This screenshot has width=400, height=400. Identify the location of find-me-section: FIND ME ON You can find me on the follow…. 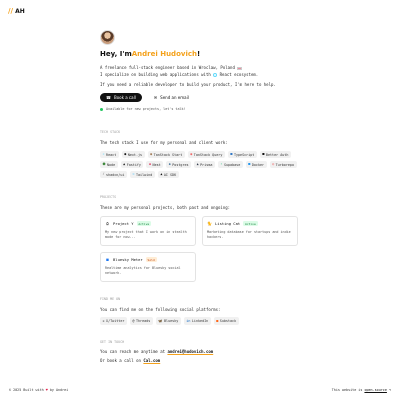
(200, 311).